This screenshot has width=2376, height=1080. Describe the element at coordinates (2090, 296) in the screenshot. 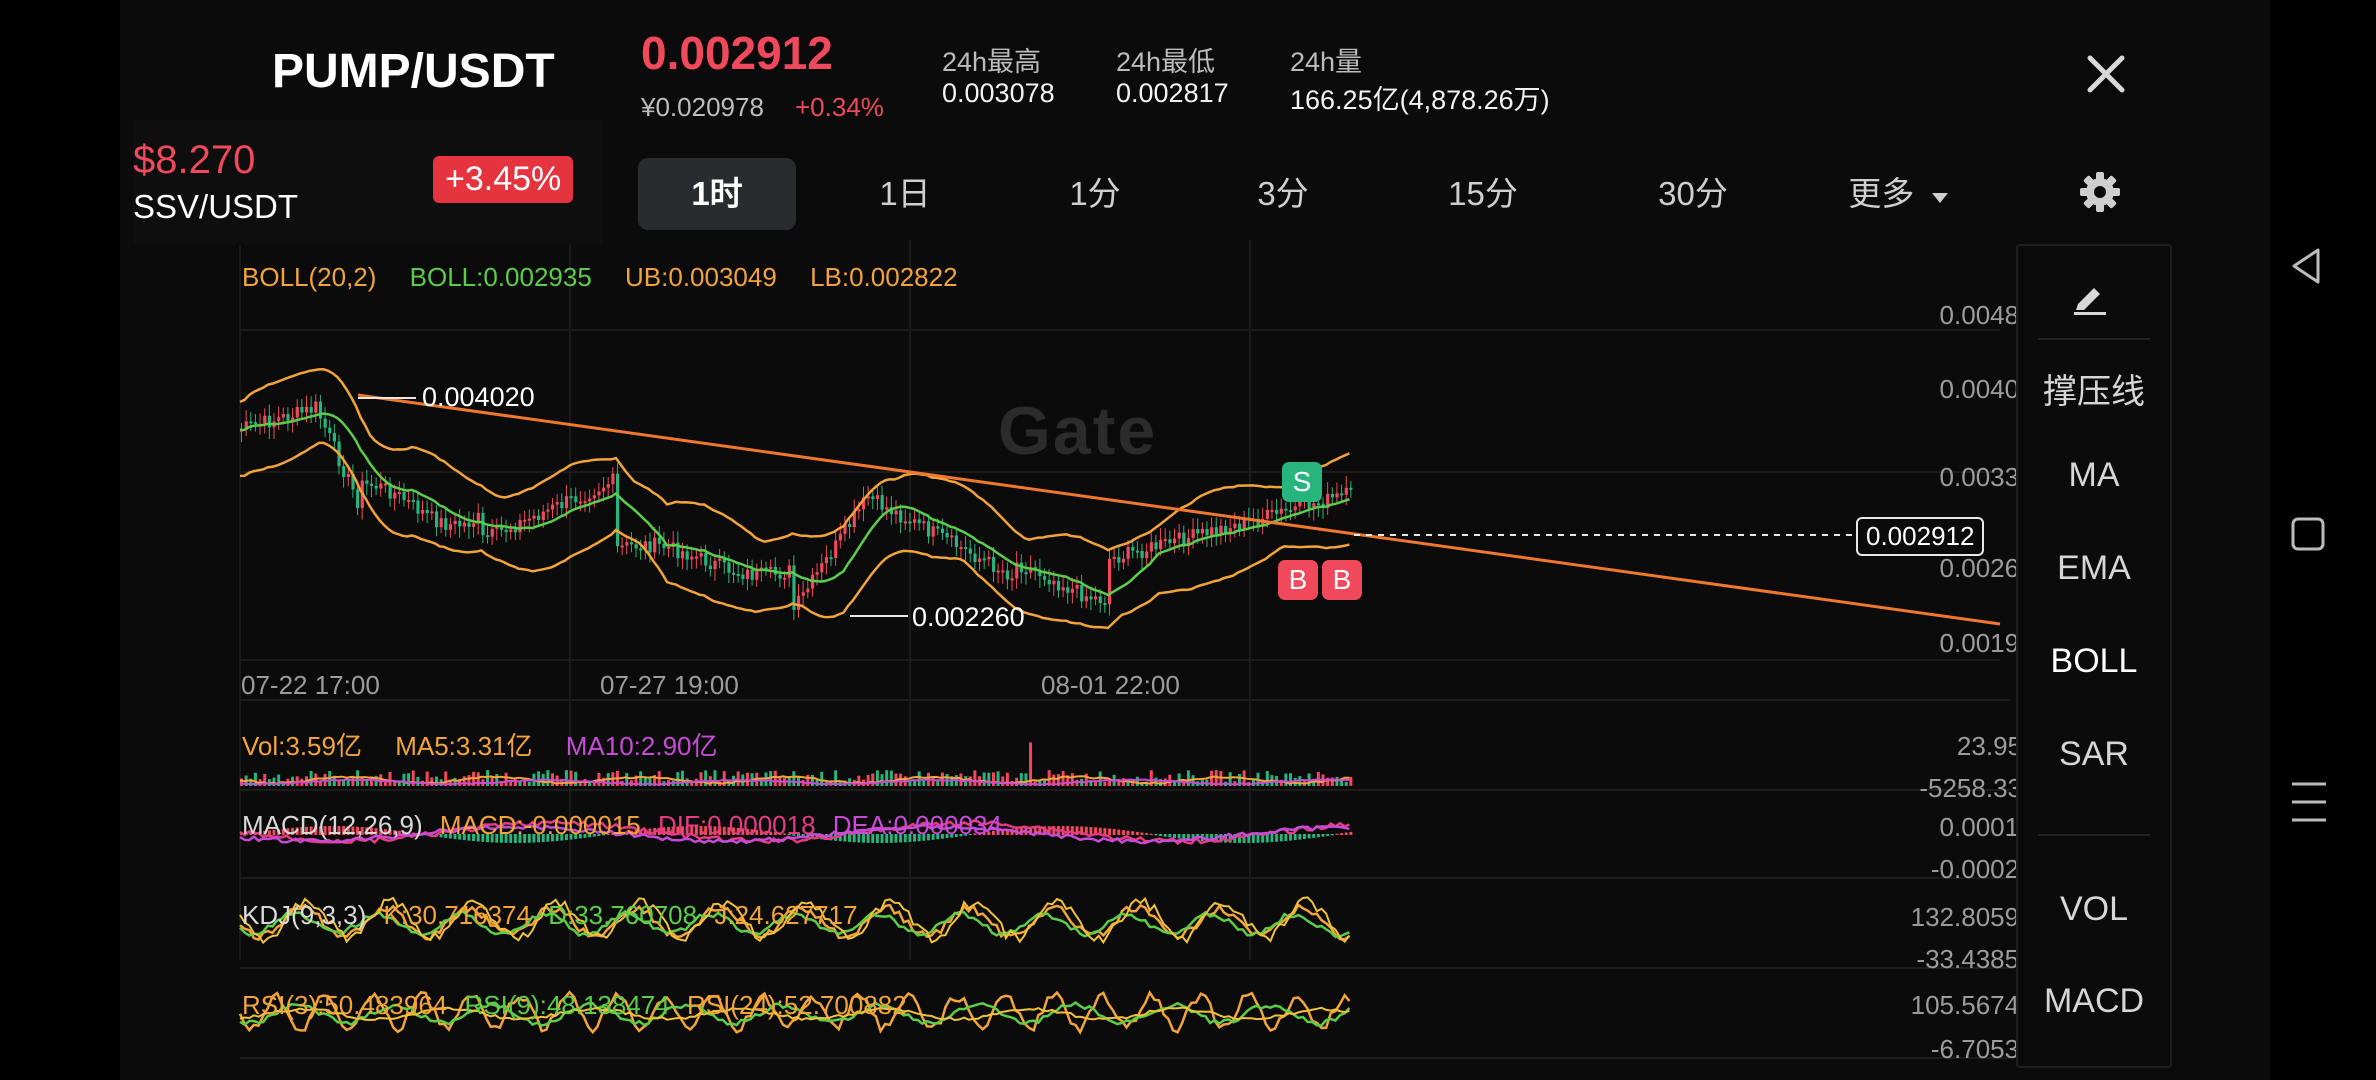

I see `draw-button` at that location.